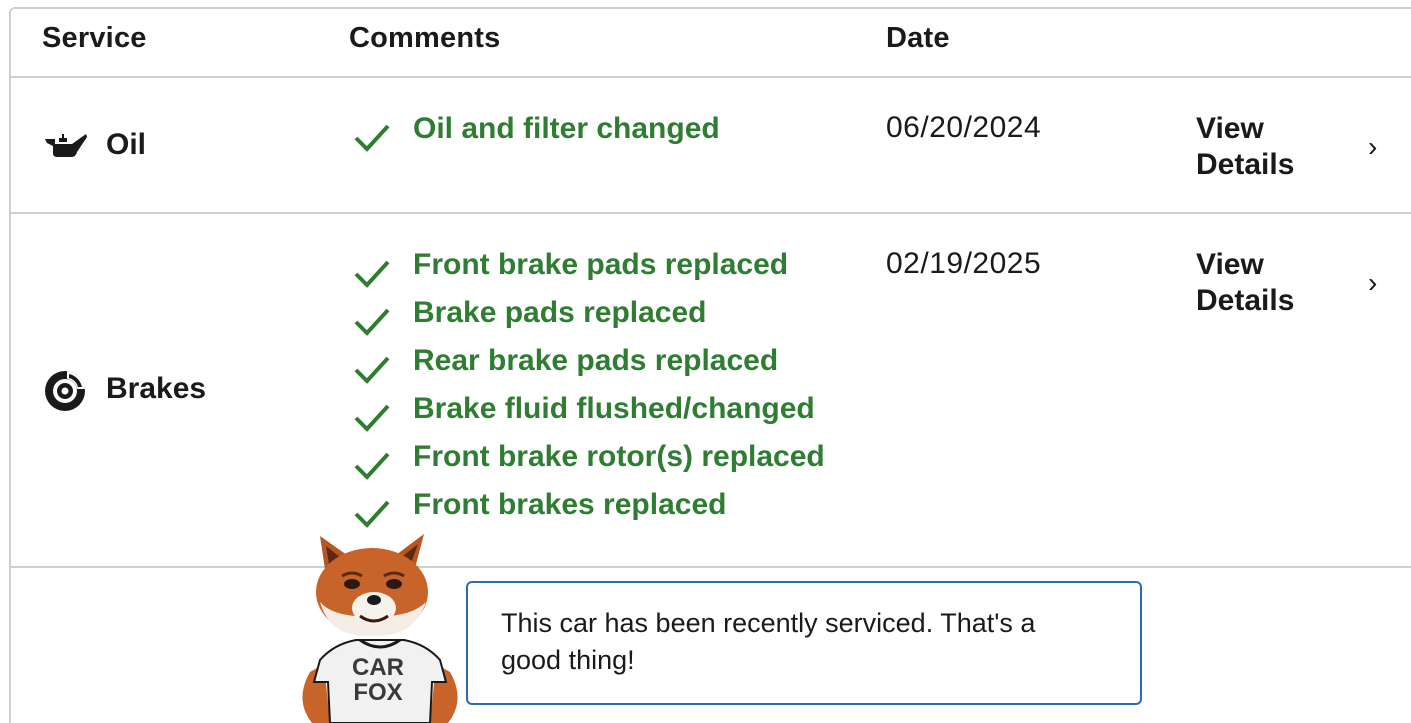 This screenshot has width=1411, height=723. I want to click on shirt-text: CAR, so click(378, 667).